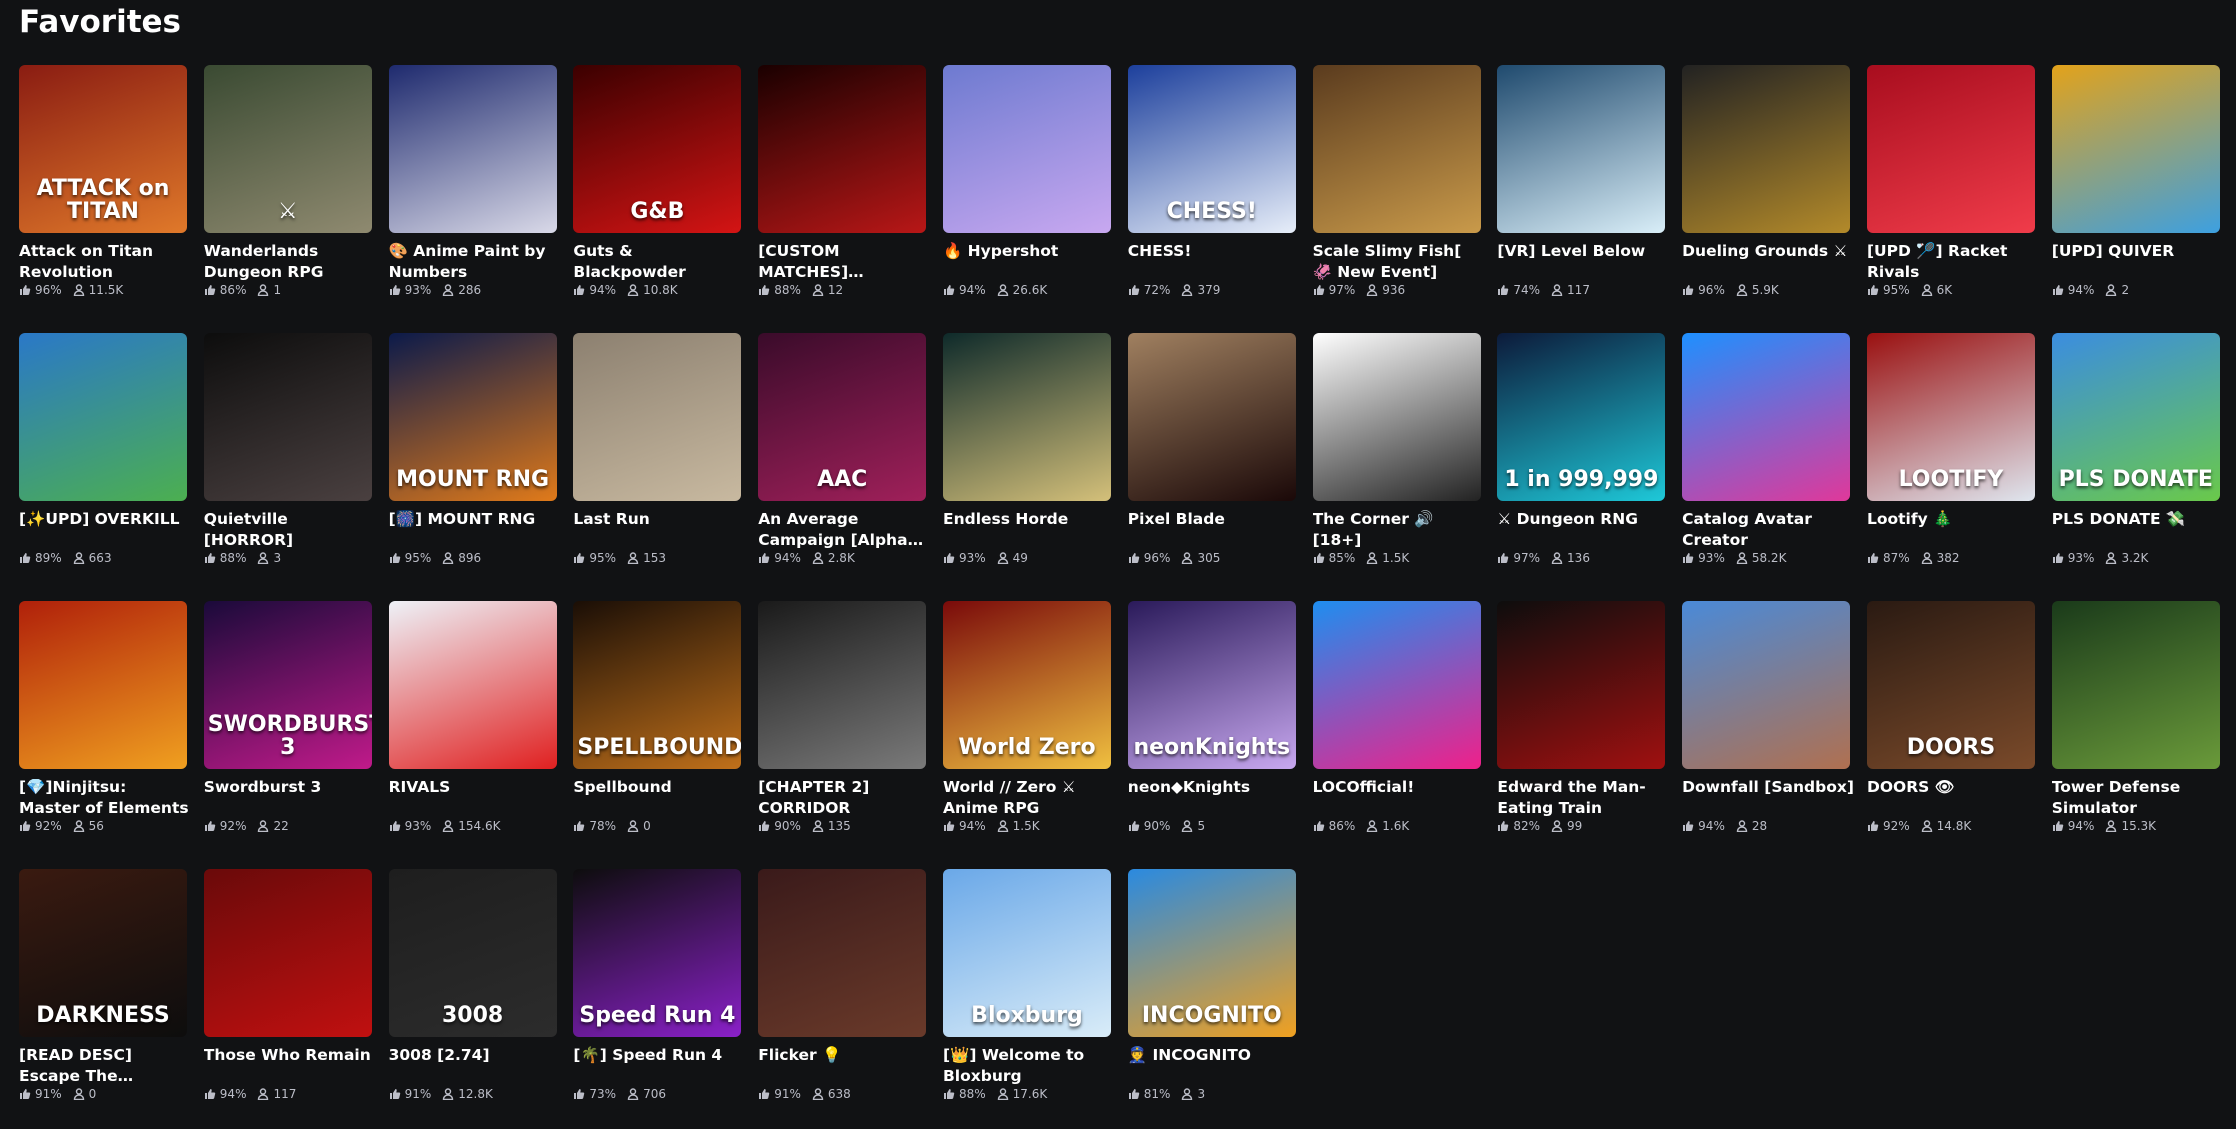 The height and width of the screenshot is (1129, 2236). Describe the element at coordinates (657, 717) in the screenshot. I see `game-card: SPELLBOUND Spellbound 78% 0` at that location.